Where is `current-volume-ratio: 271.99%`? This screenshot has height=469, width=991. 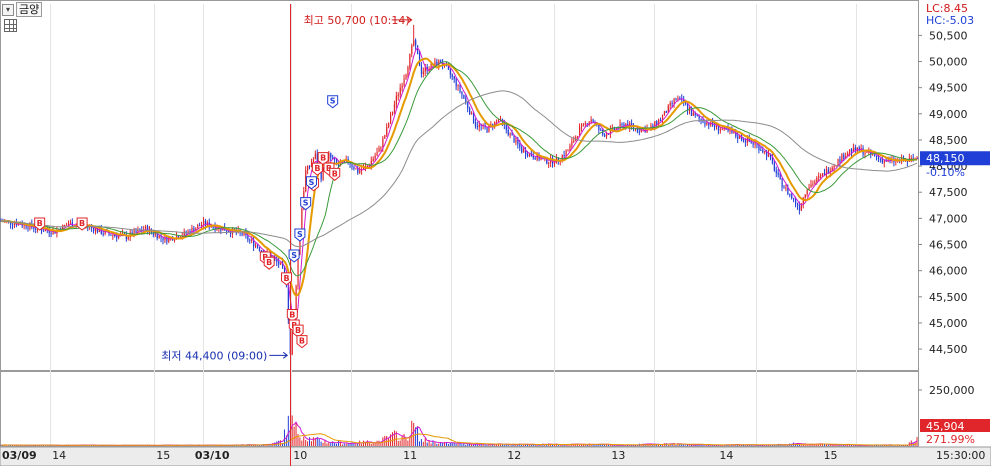
current-volume-ratio: 271.99% is located at coordinates (950, 439).